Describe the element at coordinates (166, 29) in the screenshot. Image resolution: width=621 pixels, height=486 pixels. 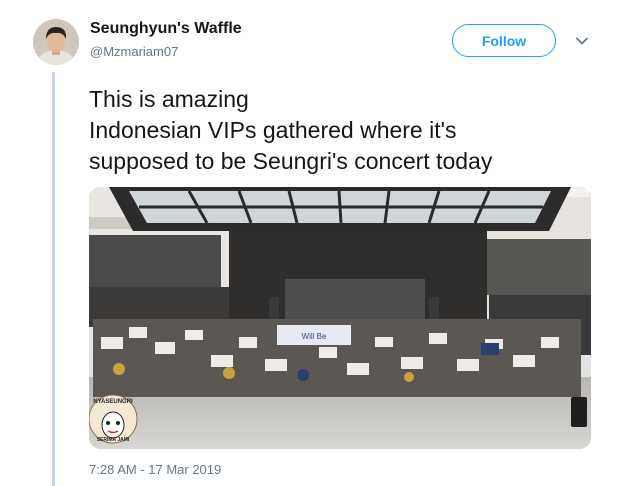
I see `author-name: Seunghyun's Waffle` at that location.